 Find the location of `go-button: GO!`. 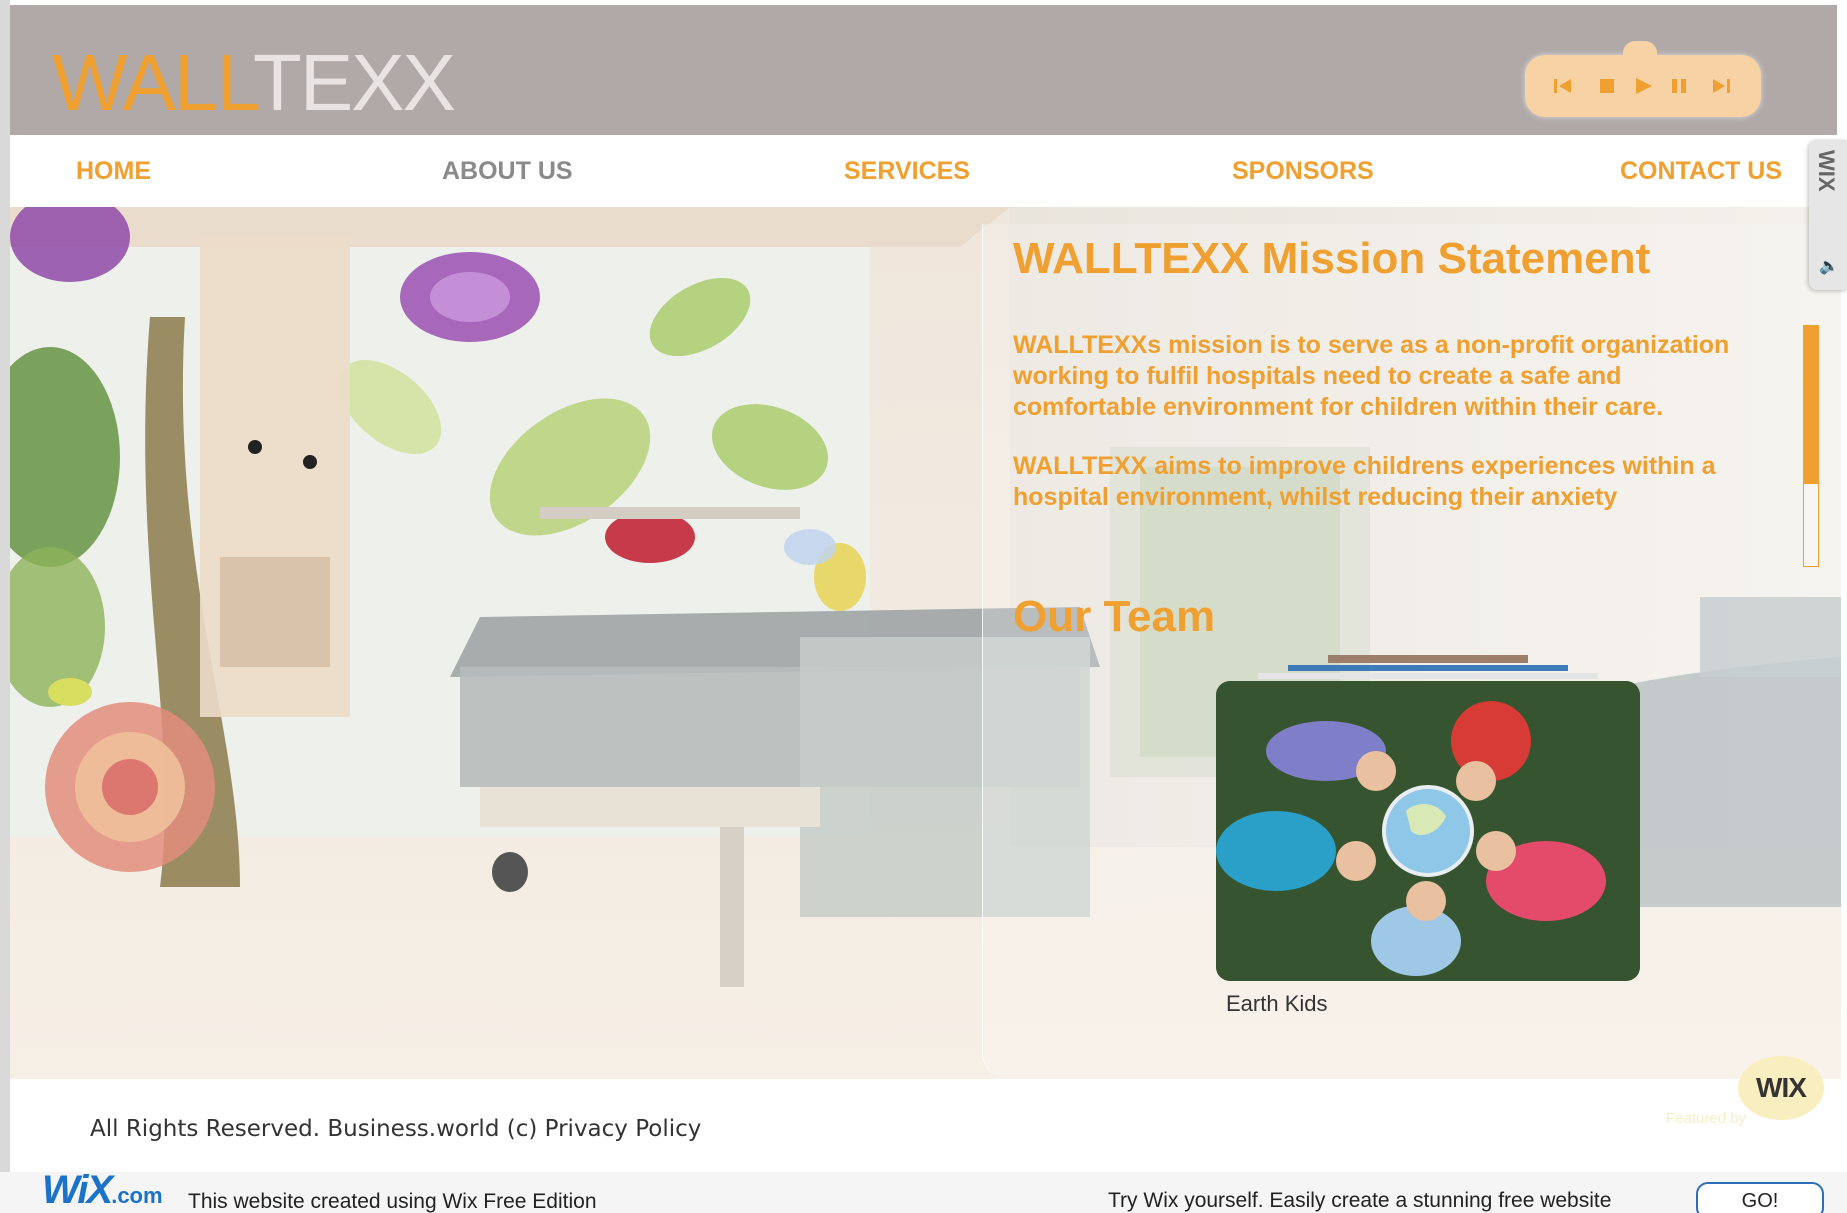

go-button: GO! is located at coordinates (1760, 1197).